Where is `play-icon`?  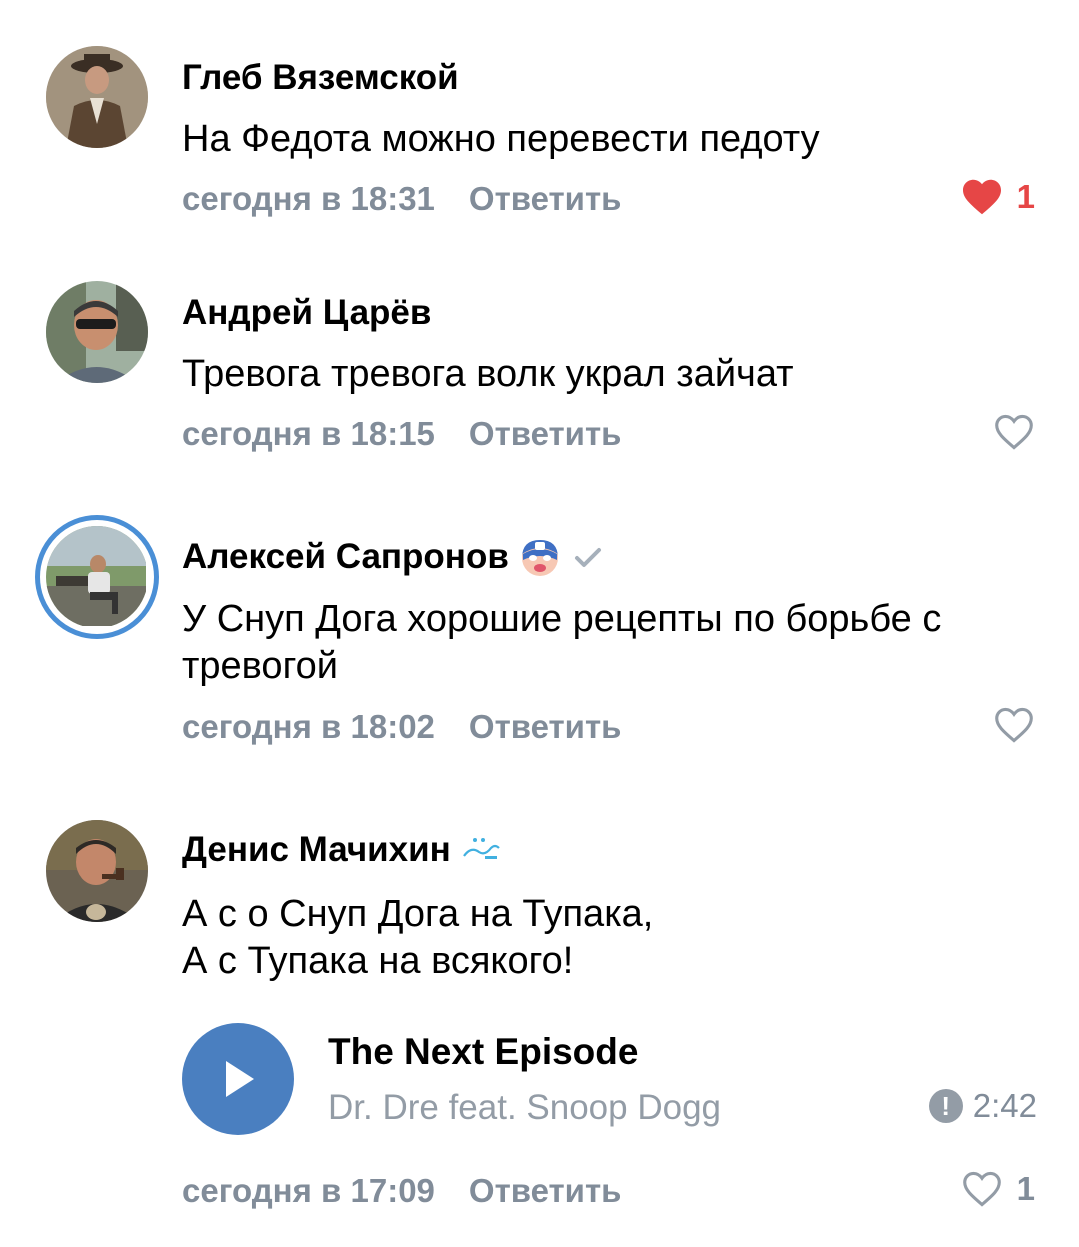
play-icon is located at coordinates (240, 1079).